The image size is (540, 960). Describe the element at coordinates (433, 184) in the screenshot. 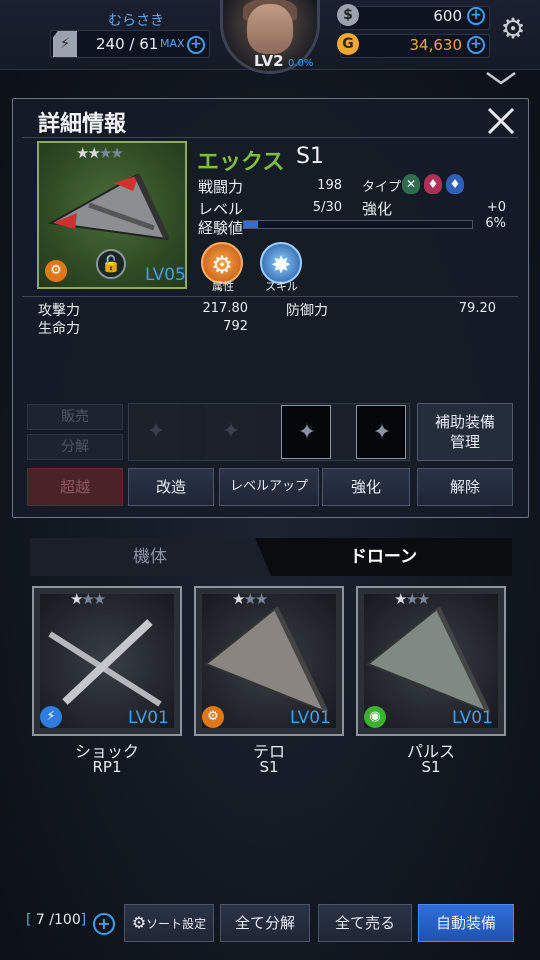

I see `type-attack-icon: ♦` at that location.